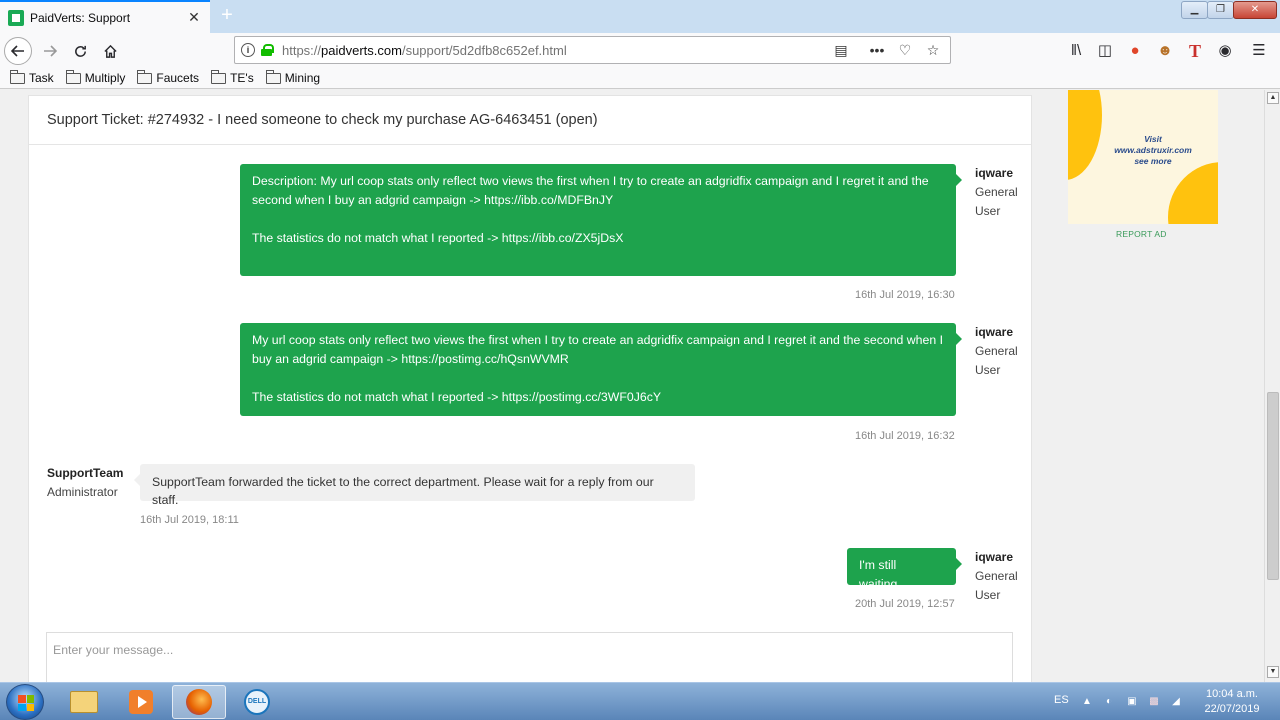  Describe the element at coordinates (267, 50) in the screenshot. I see `secure-lock-icon` at that location.